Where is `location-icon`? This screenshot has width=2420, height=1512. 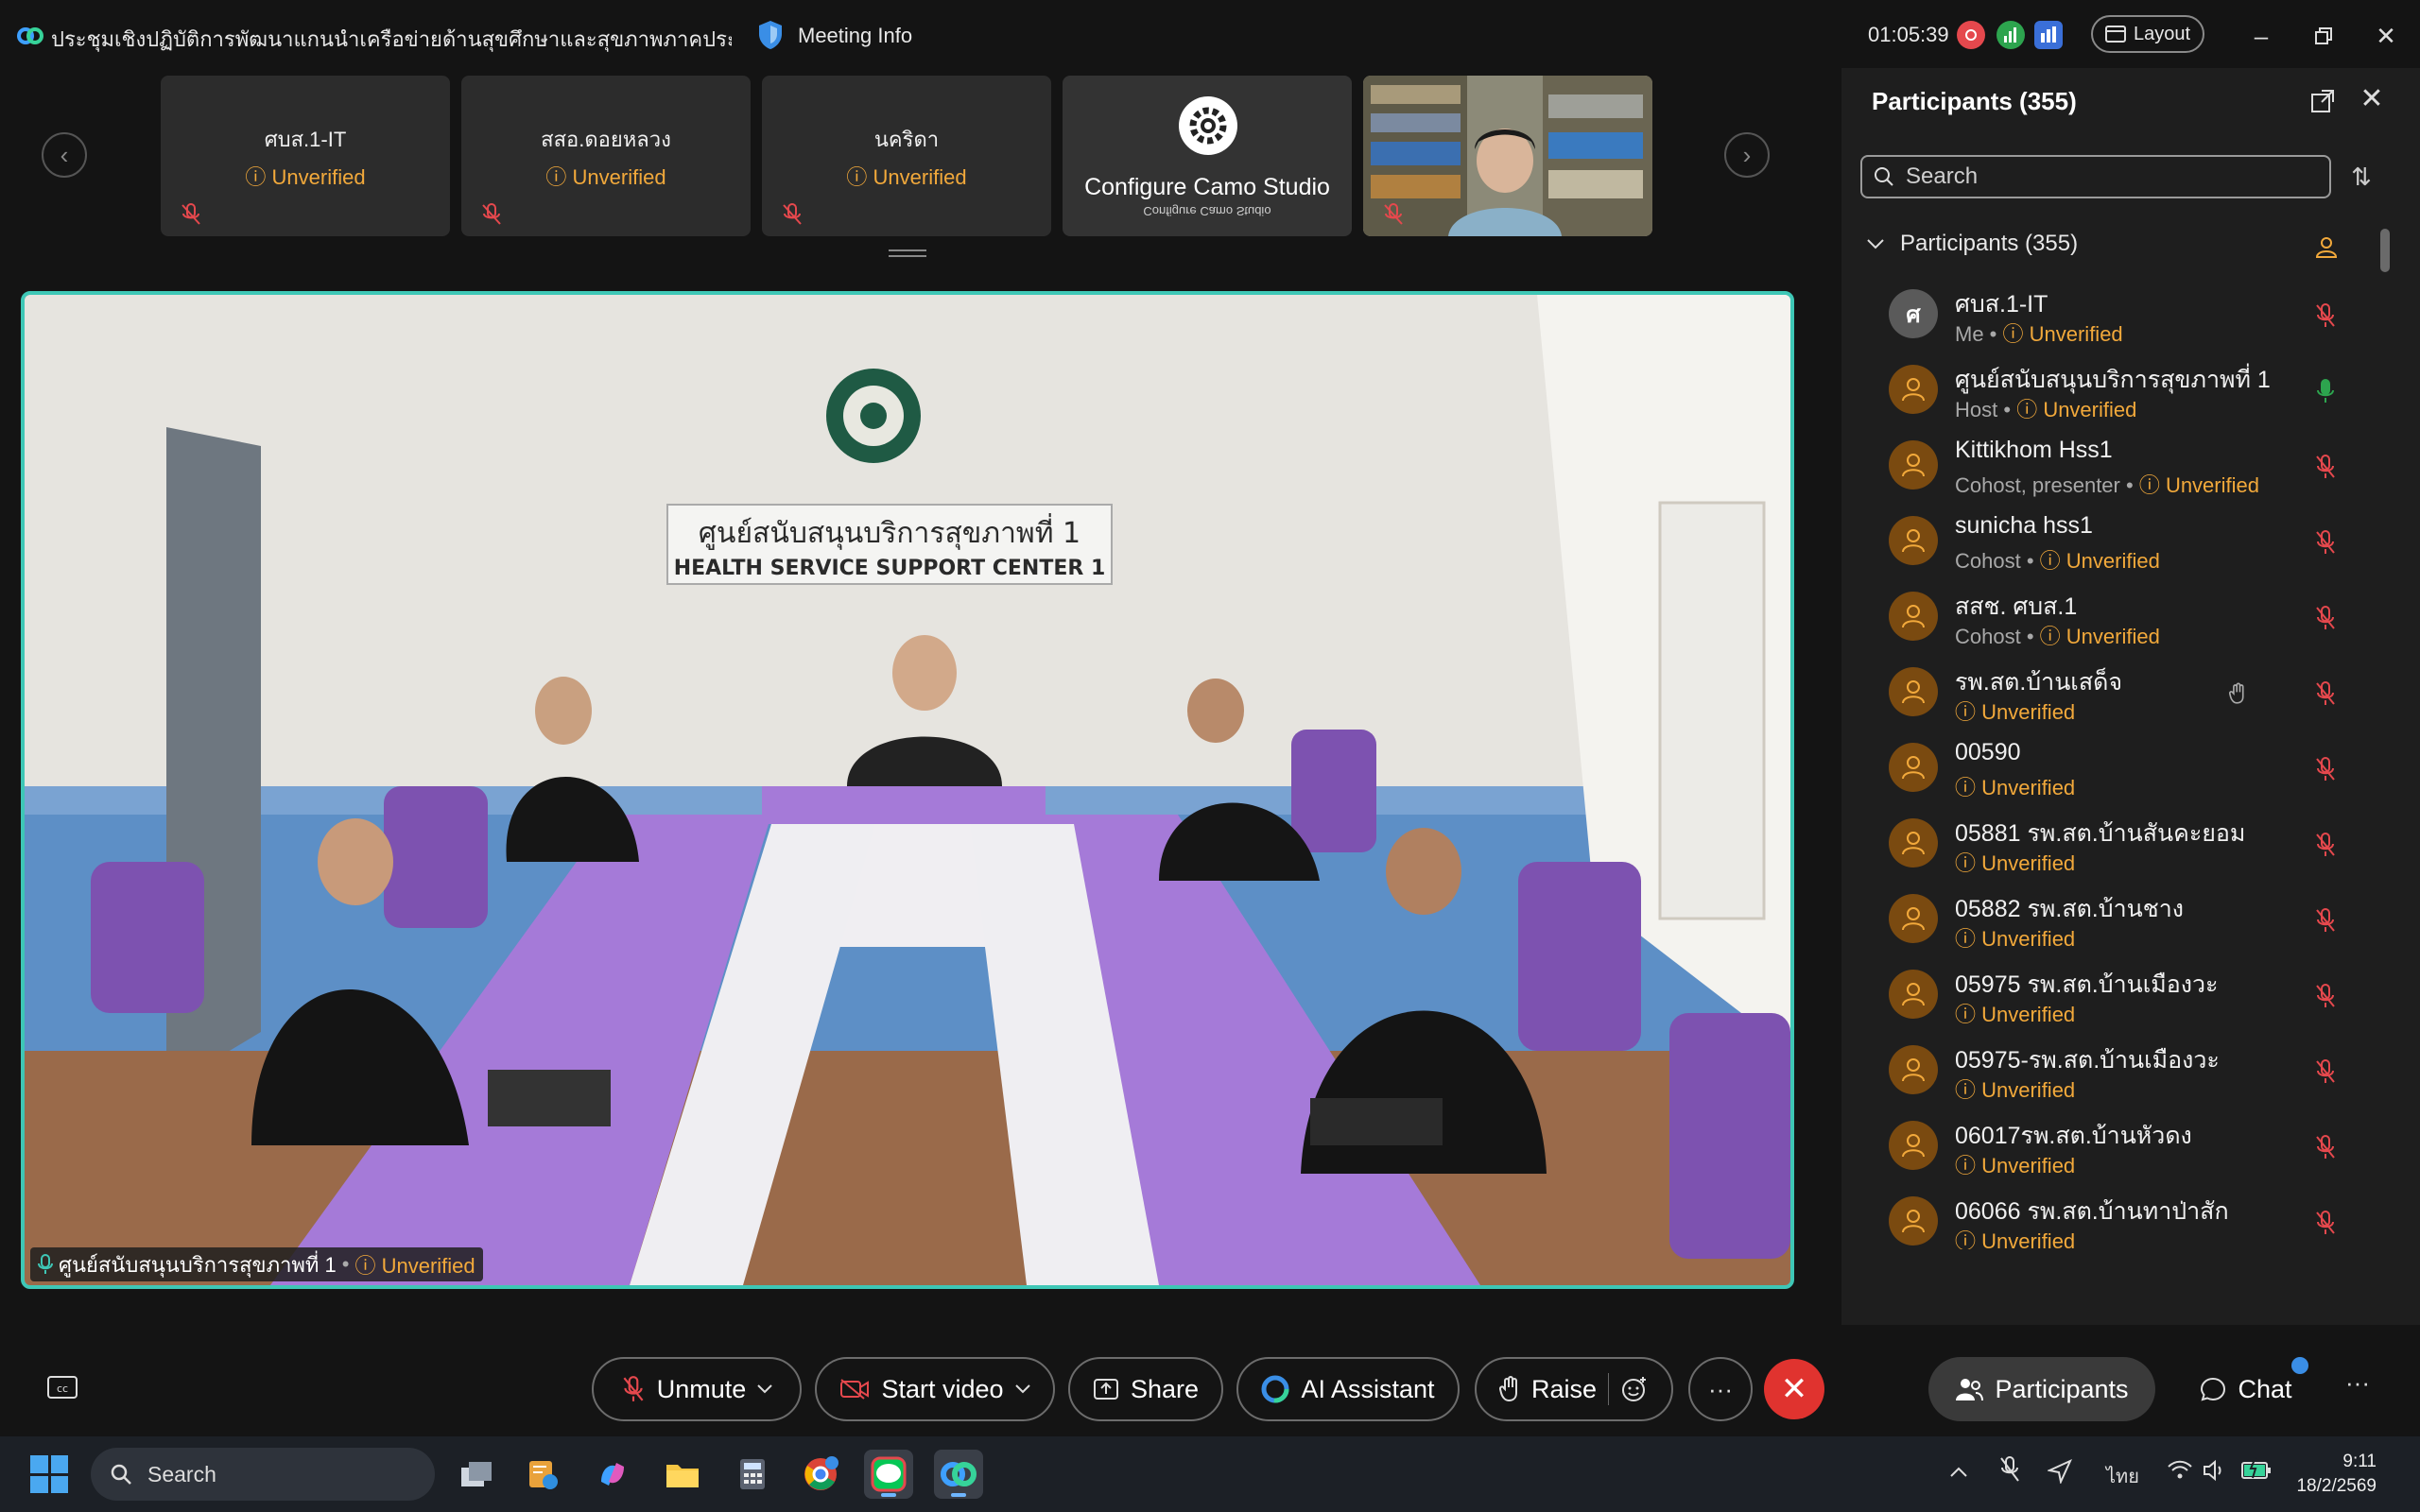
location-icon is located at coordinates (2059, 1474).